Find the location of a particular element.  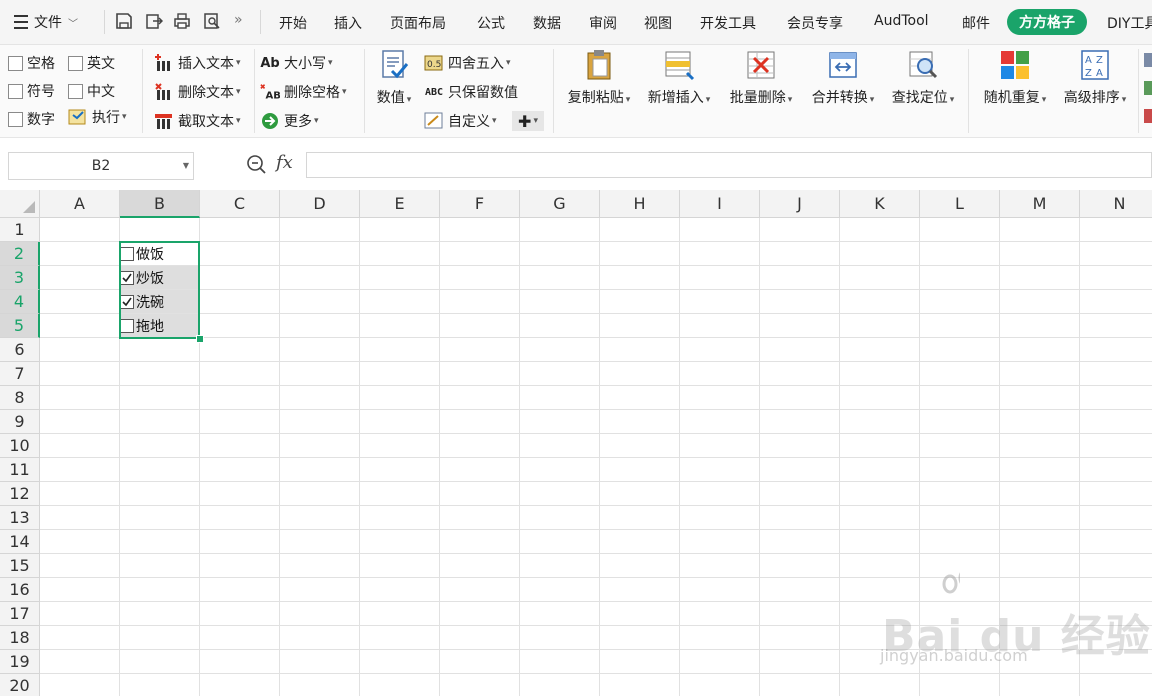

row-header: 6 is located at coordinates (20, 350).